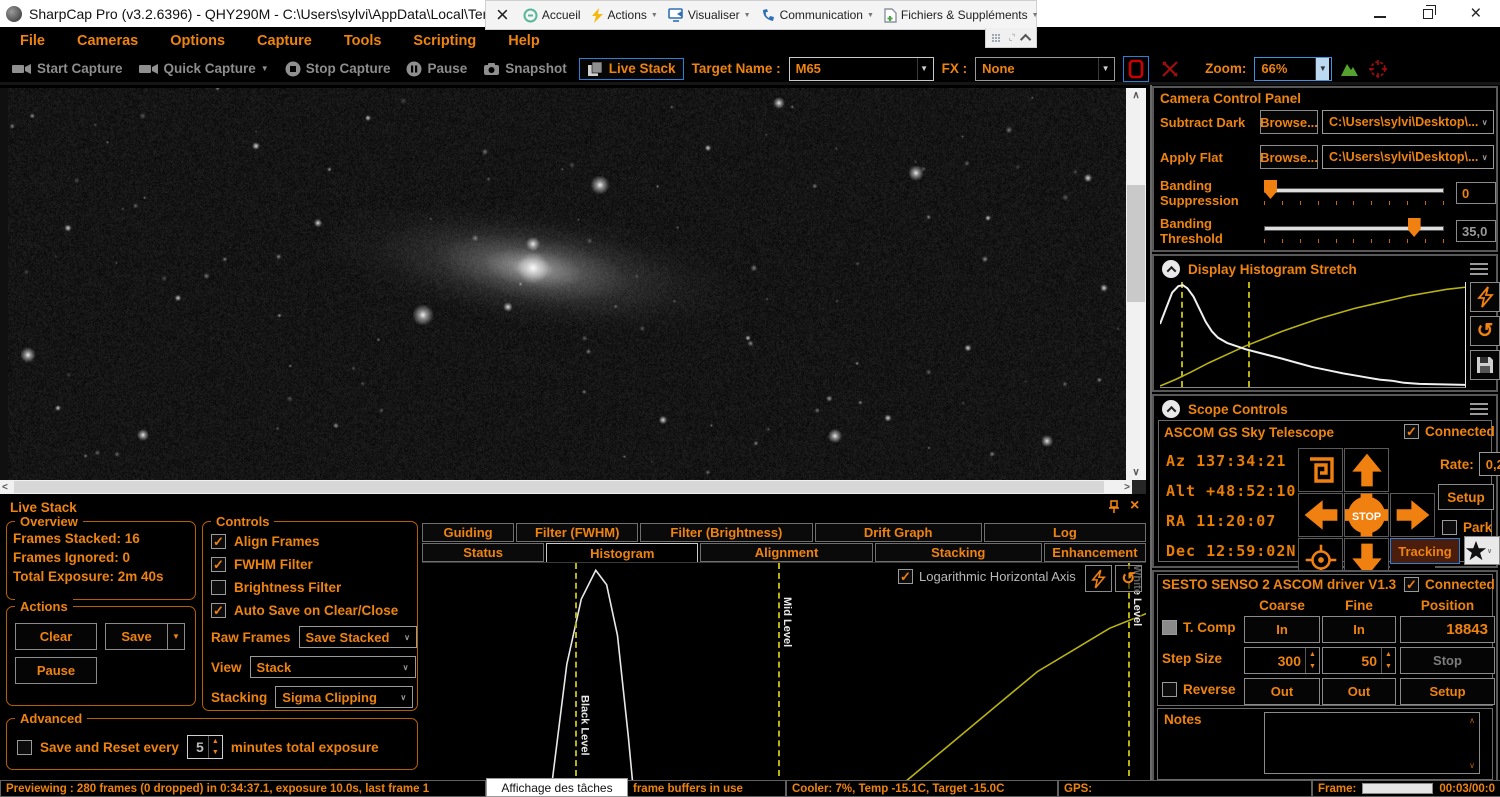  I want to click on snapshot-button: Snapshot, so click(525, 68).